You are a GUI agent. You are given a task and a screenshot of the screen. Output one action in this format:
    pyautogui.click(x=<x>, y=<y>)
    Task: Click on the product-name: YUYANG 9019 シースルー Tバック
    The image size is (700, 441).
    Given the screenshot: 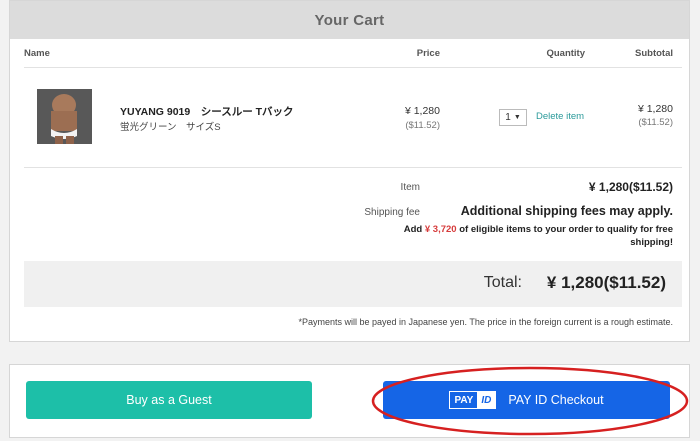 What is the action you would take?
    pyautogui.click(x=207, y=111)
    